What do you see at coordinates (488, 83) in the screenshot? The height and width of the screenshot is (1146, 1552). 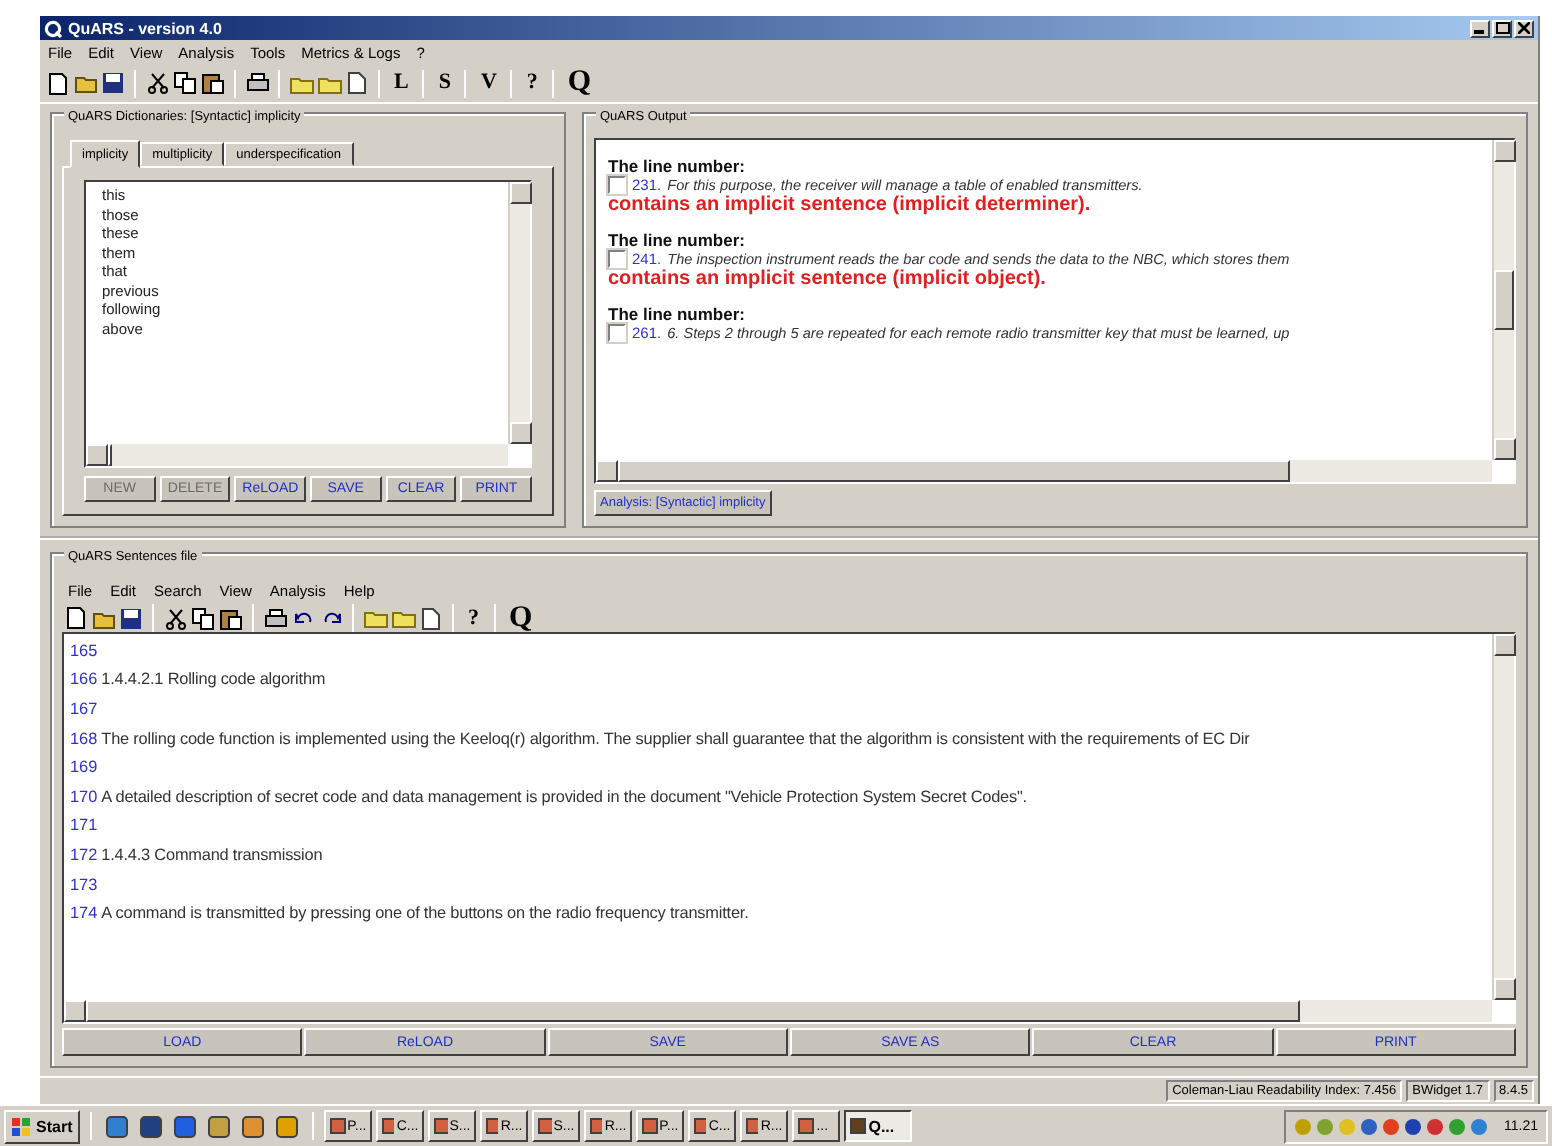 I see `toolbar-button: V` at bounding box center [488, 83].